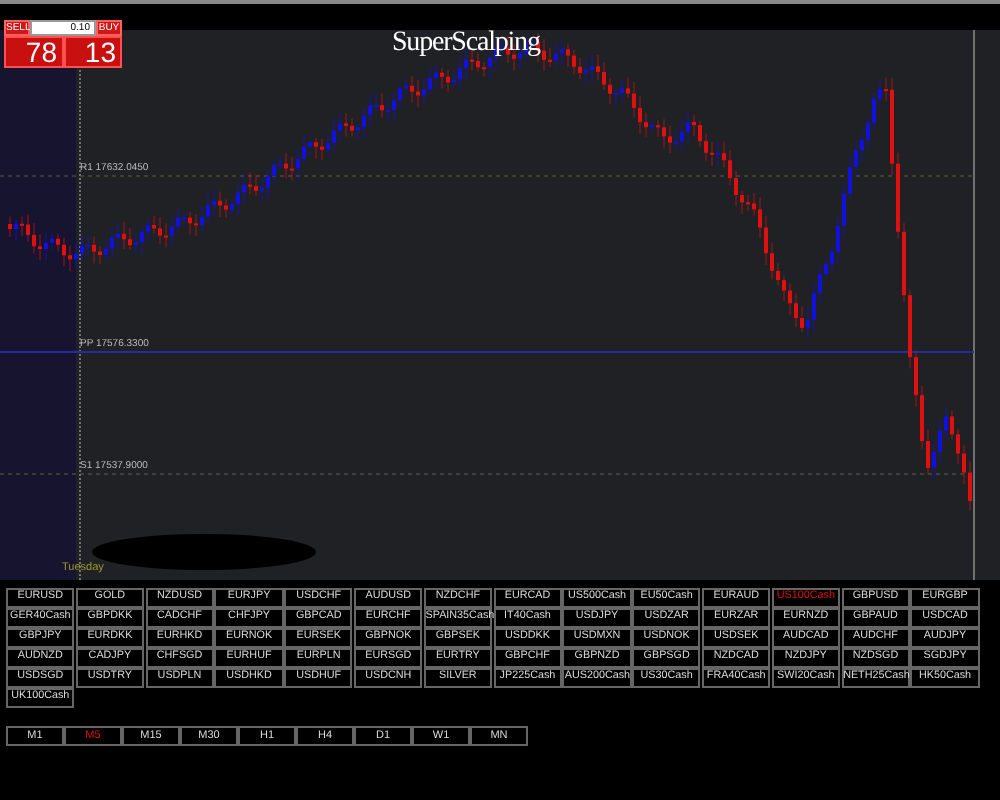  What do you see at coordinates (466, 44) in the screenshot?
I see `indicator-title: SuperScalping` at bounding box center [466, 44].